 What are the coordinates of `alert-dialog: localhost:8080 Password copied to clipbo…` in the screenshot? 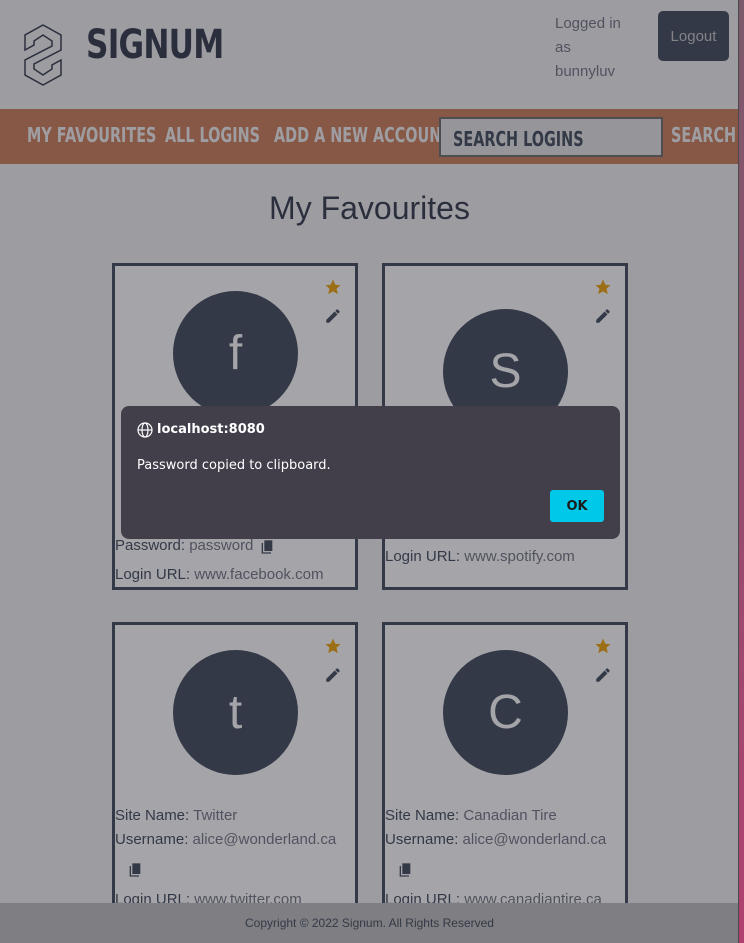 It's located at (370, 472).